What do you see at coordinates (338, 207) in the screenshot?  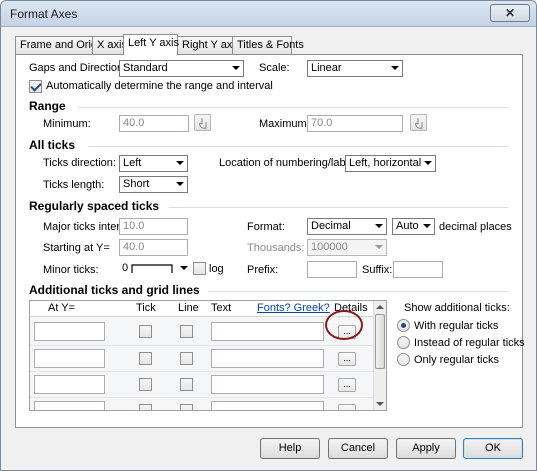 I see `regular-ticks-divider` at bounding box center [338, 207].